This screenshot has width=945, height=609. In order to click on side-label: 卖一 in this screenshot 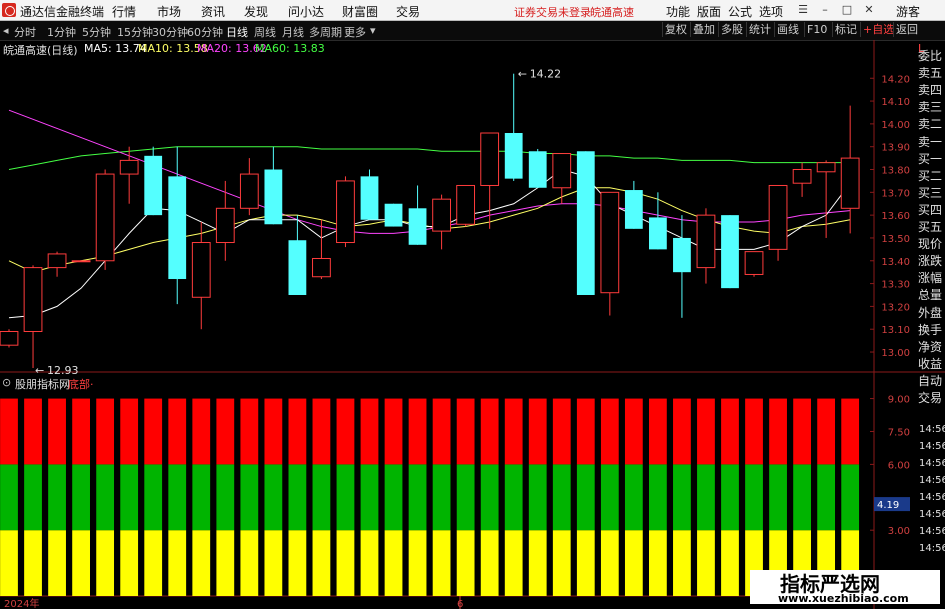, I will do `click(930, 141)`.